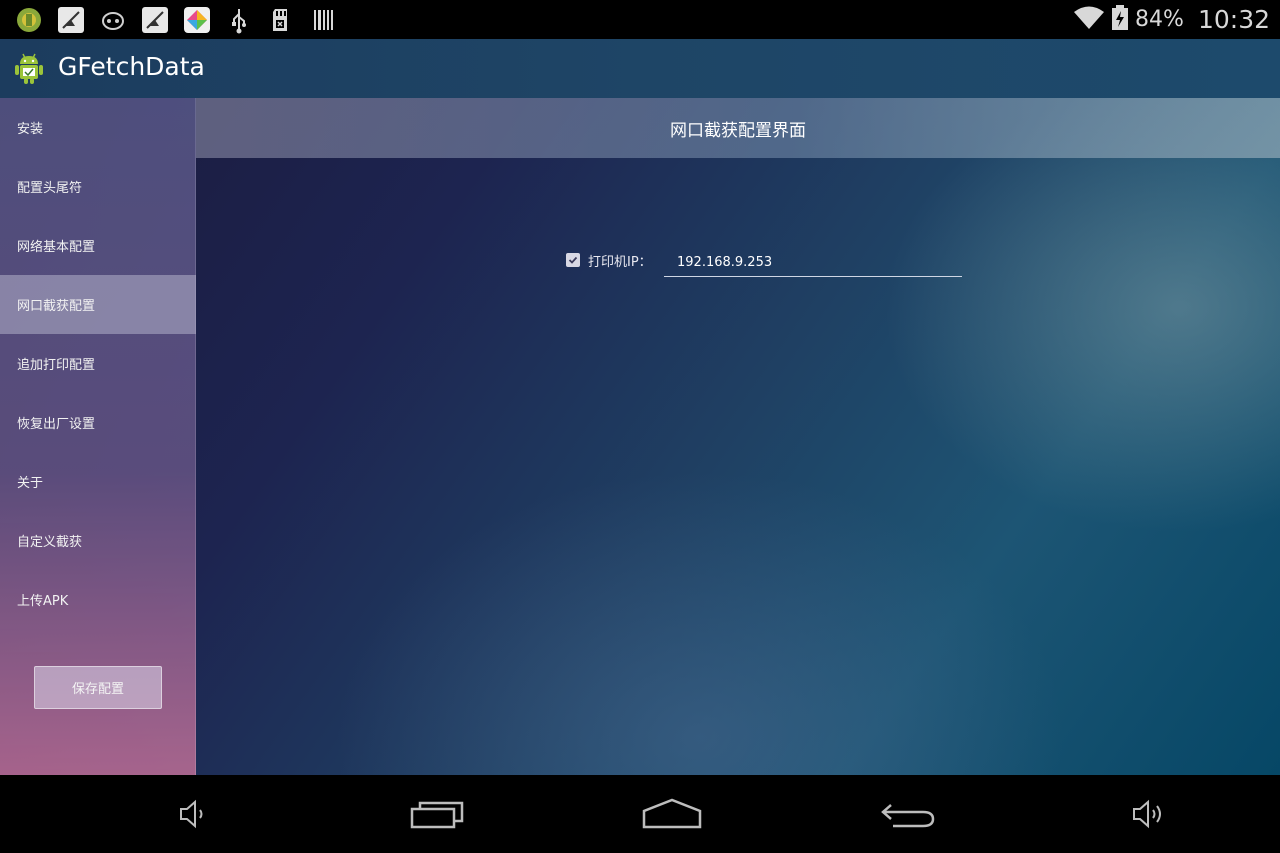 This screenshot has width=1280, height=853. Describe the element at coordinates (1233, 19) in the screenshot. I see `clock: 10:32` at that location.